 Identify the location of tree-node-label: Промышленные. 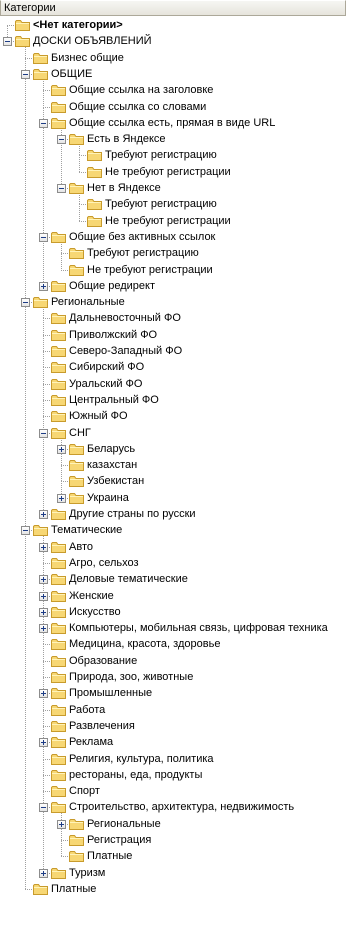
(110, 693).